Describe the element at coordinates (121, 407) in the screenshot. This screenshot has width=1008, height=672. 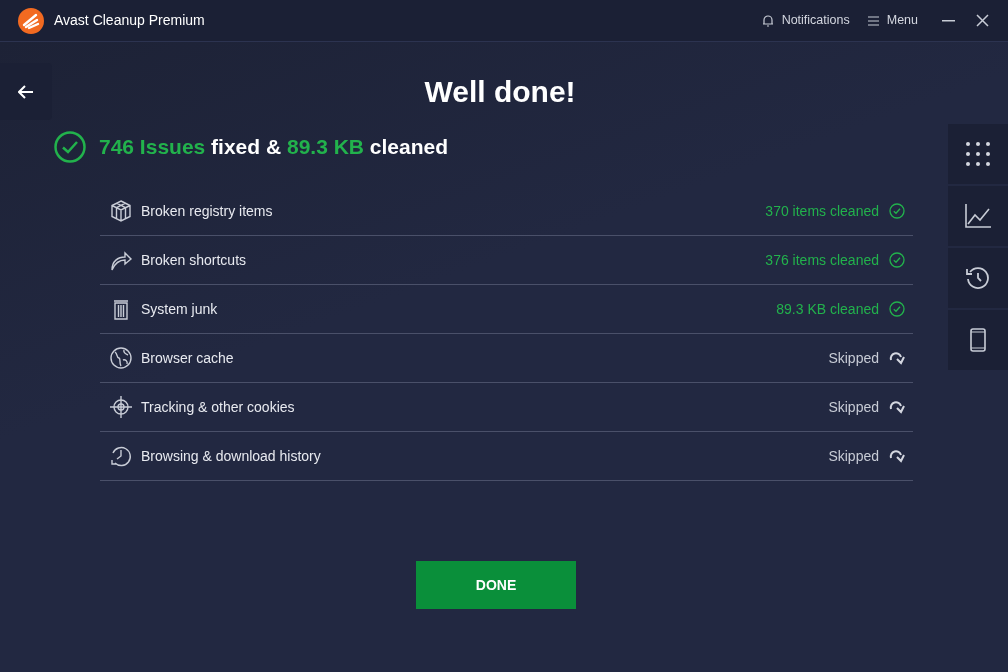
I see `crosshair-icon` at that location.